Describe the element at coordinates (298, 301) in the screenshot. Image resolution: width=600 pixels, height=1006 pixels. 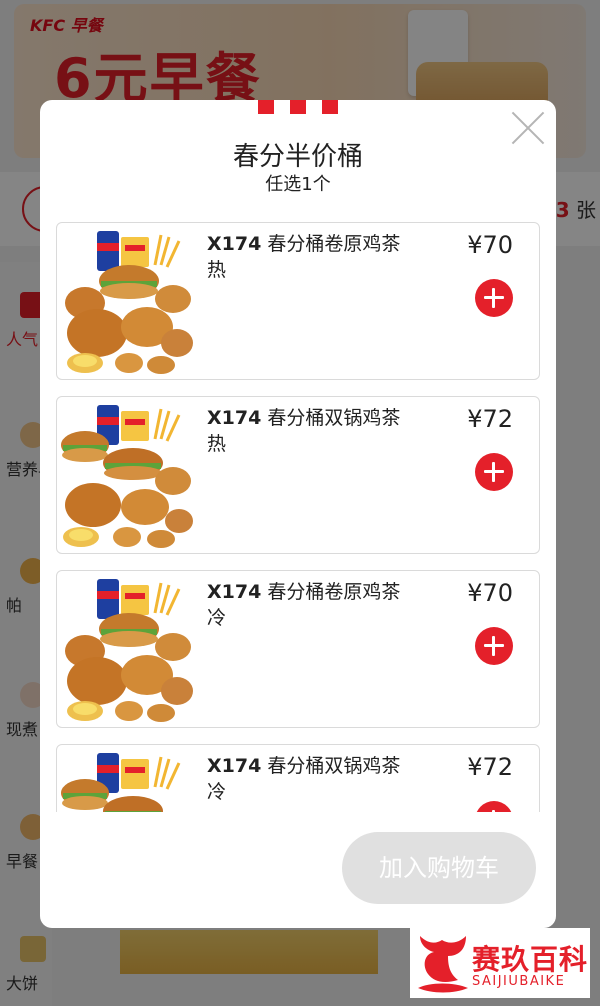
I see `bucket-option-card: X174 春分桶卷原鸡茶热 ¥70` at that location.